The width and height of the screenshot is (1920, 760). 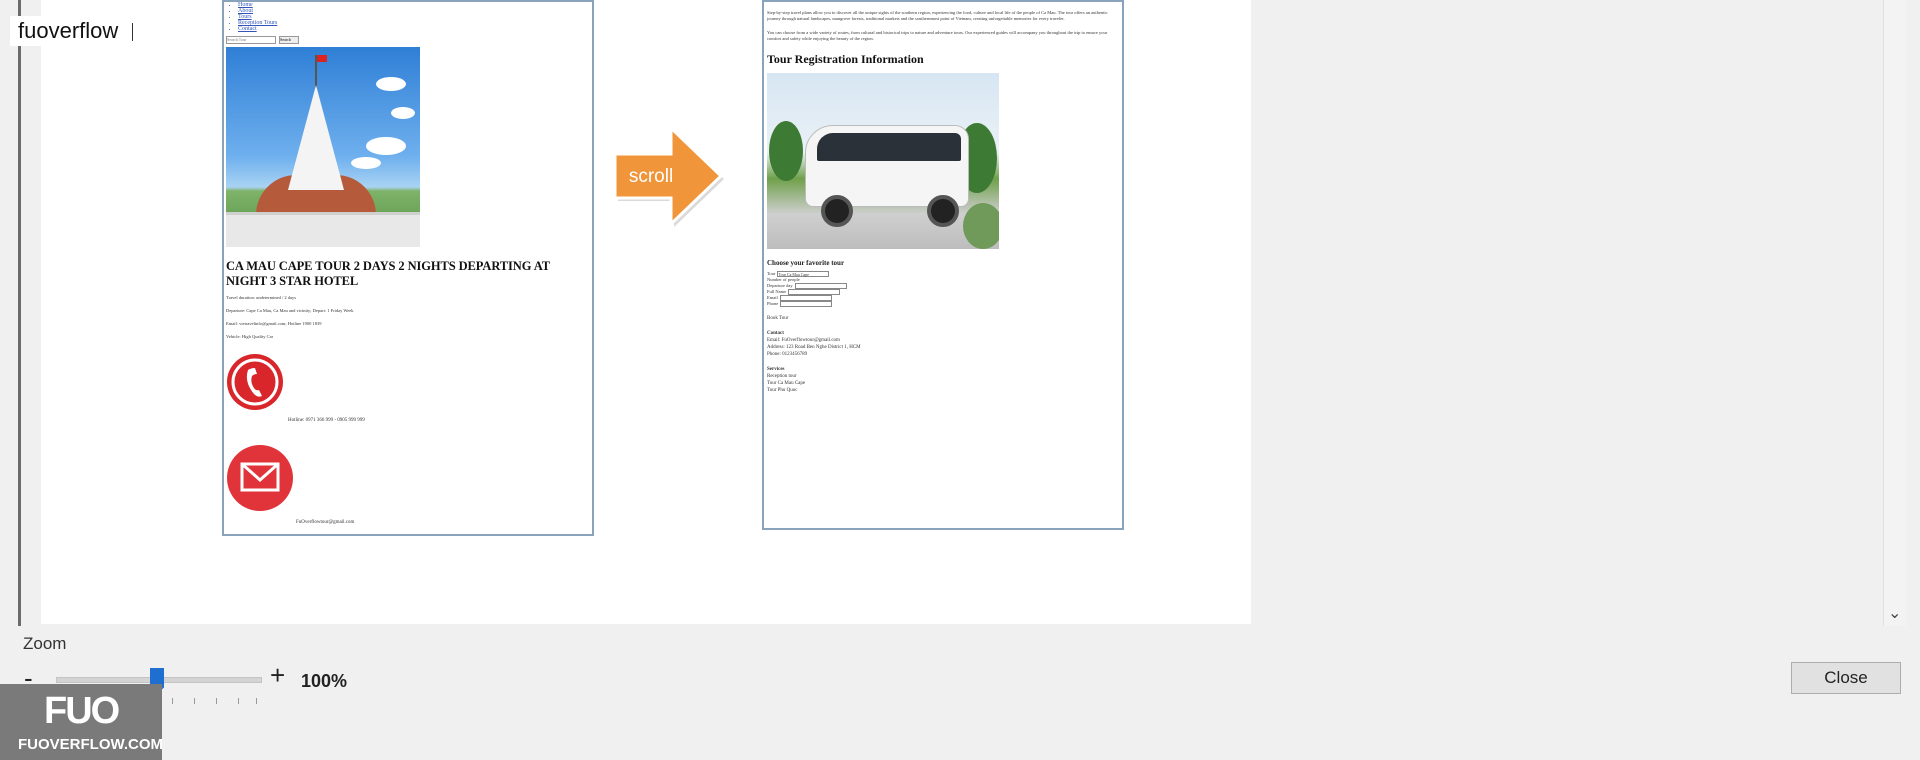 What do you see at coordinates (133, 32) in the screenshot?
I see `text-cursor` at bounding box center [133, 32].